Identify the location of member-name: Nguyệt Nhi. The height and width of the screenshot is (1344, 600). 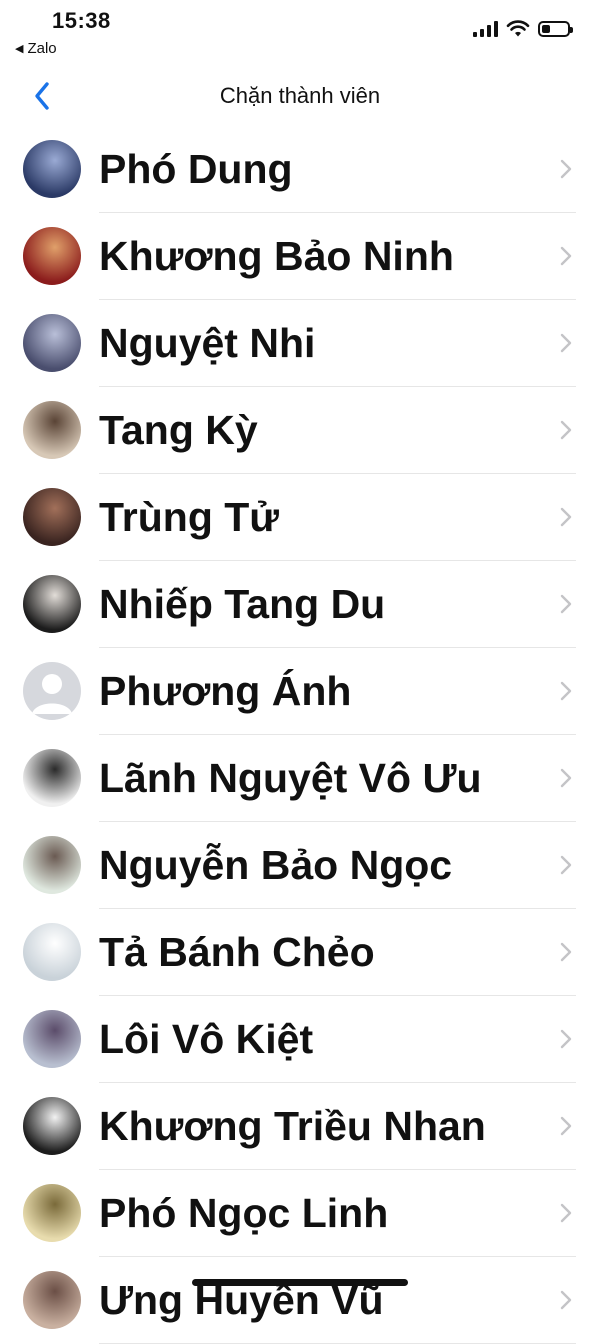
(207, 343).